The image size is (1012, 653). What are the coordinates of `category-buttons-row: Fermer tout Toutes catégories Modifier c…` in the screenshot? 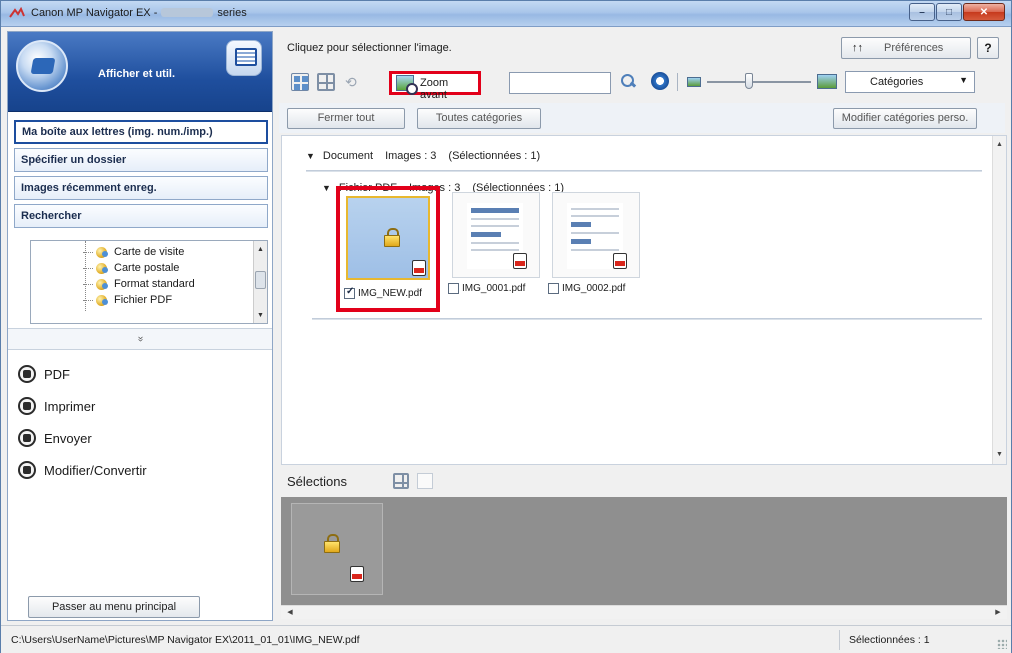 It's located at (642, 118).